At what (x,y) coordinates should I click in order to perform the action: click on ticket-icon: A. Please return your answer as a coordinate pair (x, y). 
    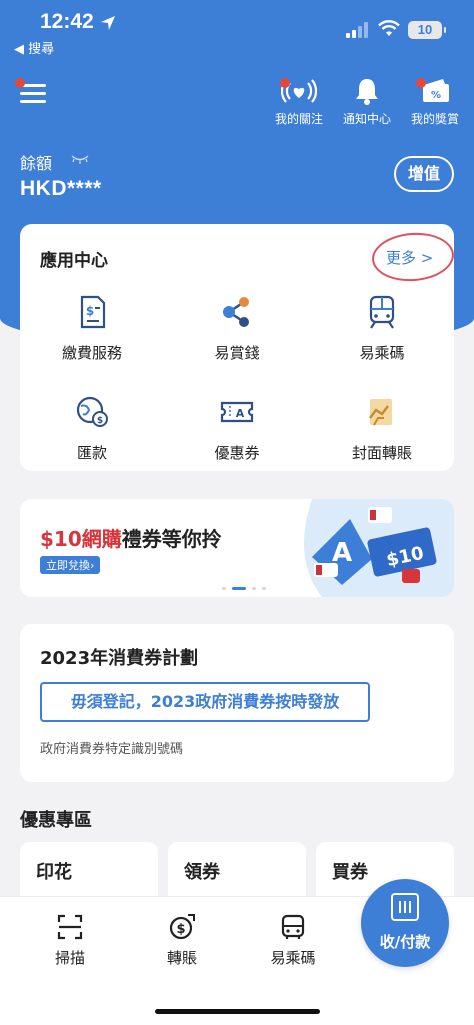
    Looking at the image, I should click on (237, 412).